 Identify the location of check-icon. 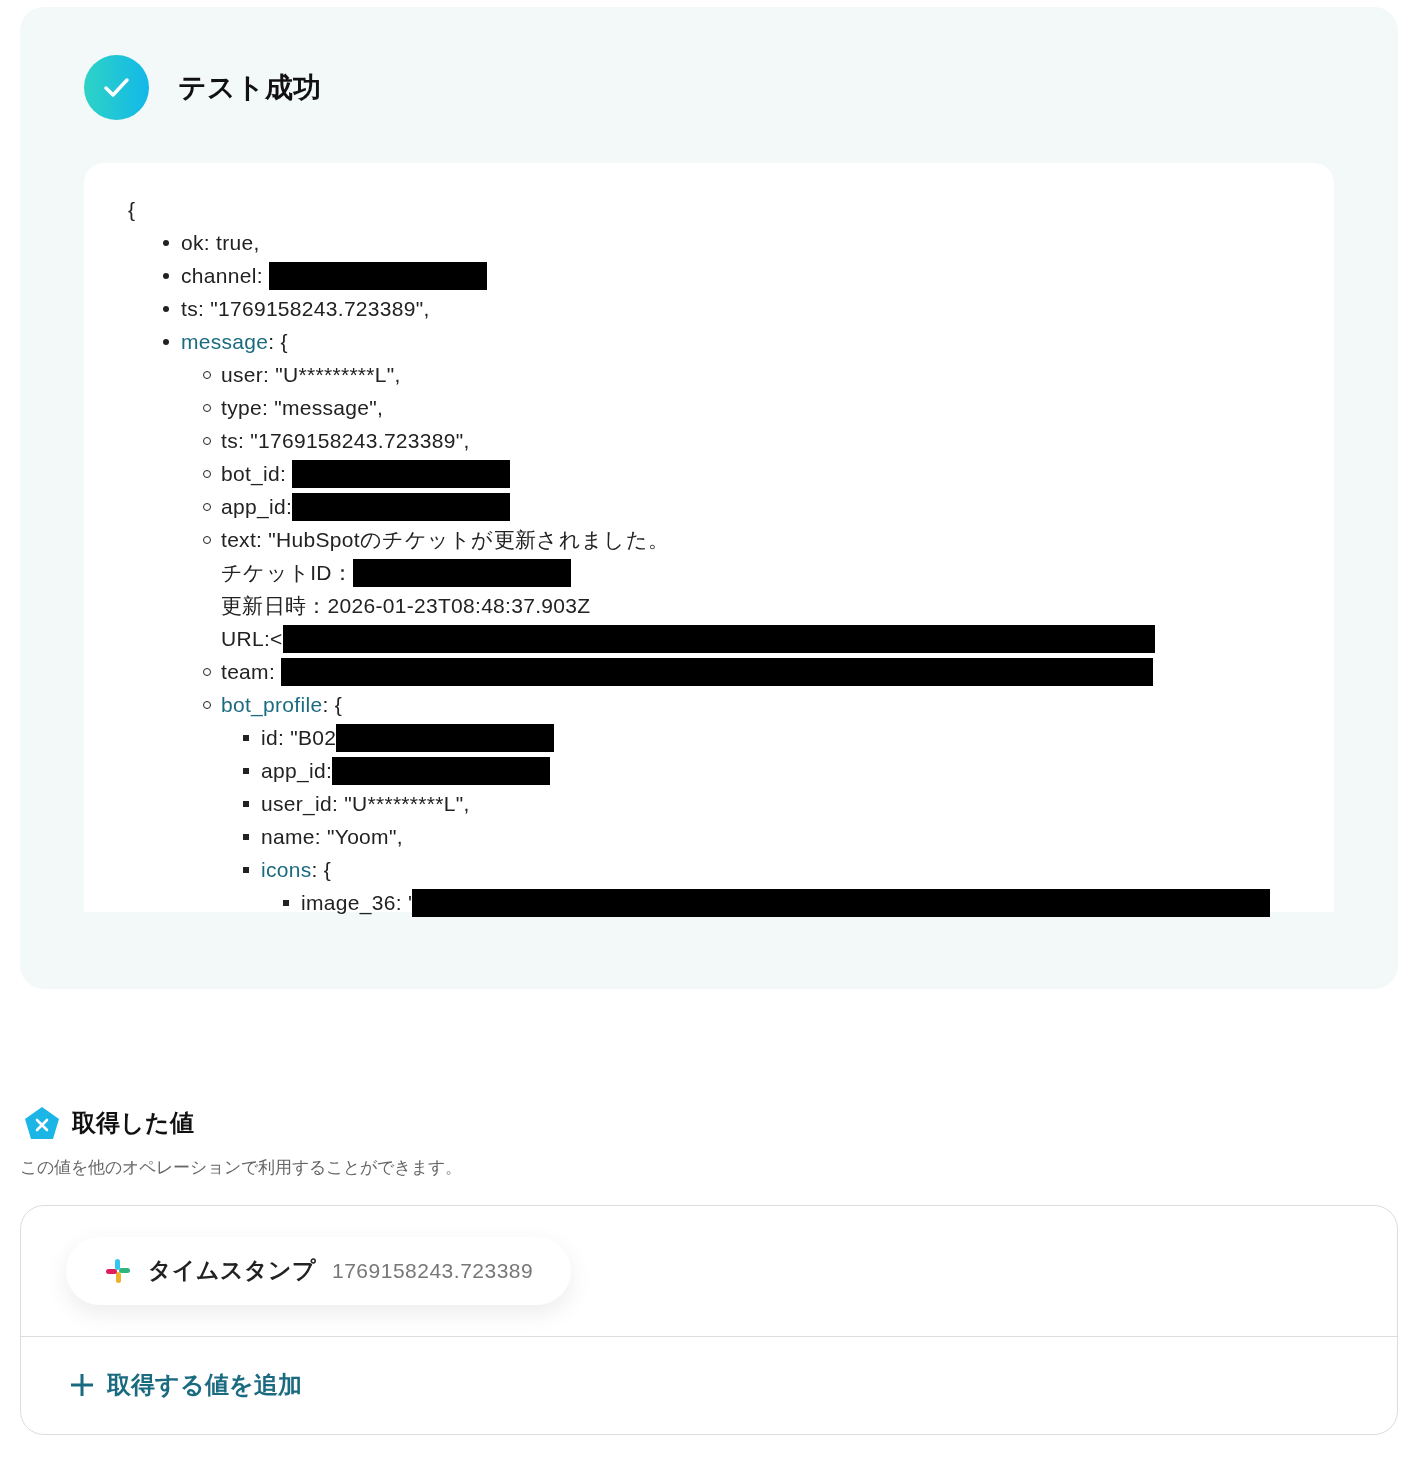
(116, 87).